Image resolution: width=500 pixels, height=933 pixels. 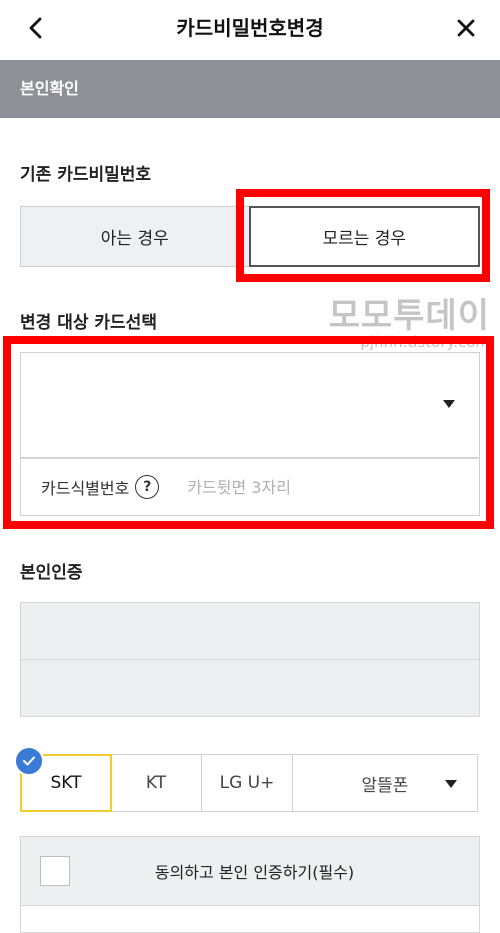 What do you see at coordinates (86, 175) in the screenshot?
I see `existing-pin-label: 기존 카드비밀번호` at bounding box center [86, 175].